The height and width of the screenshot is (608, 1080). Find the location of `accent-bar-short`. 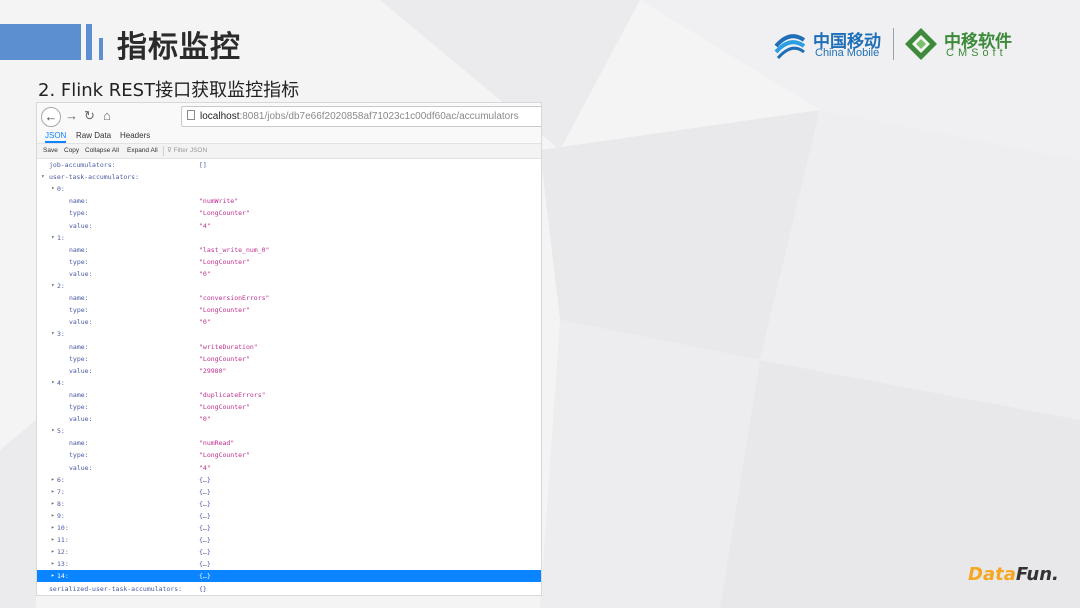

accent-bar-short is located at coordinates (101, 49).